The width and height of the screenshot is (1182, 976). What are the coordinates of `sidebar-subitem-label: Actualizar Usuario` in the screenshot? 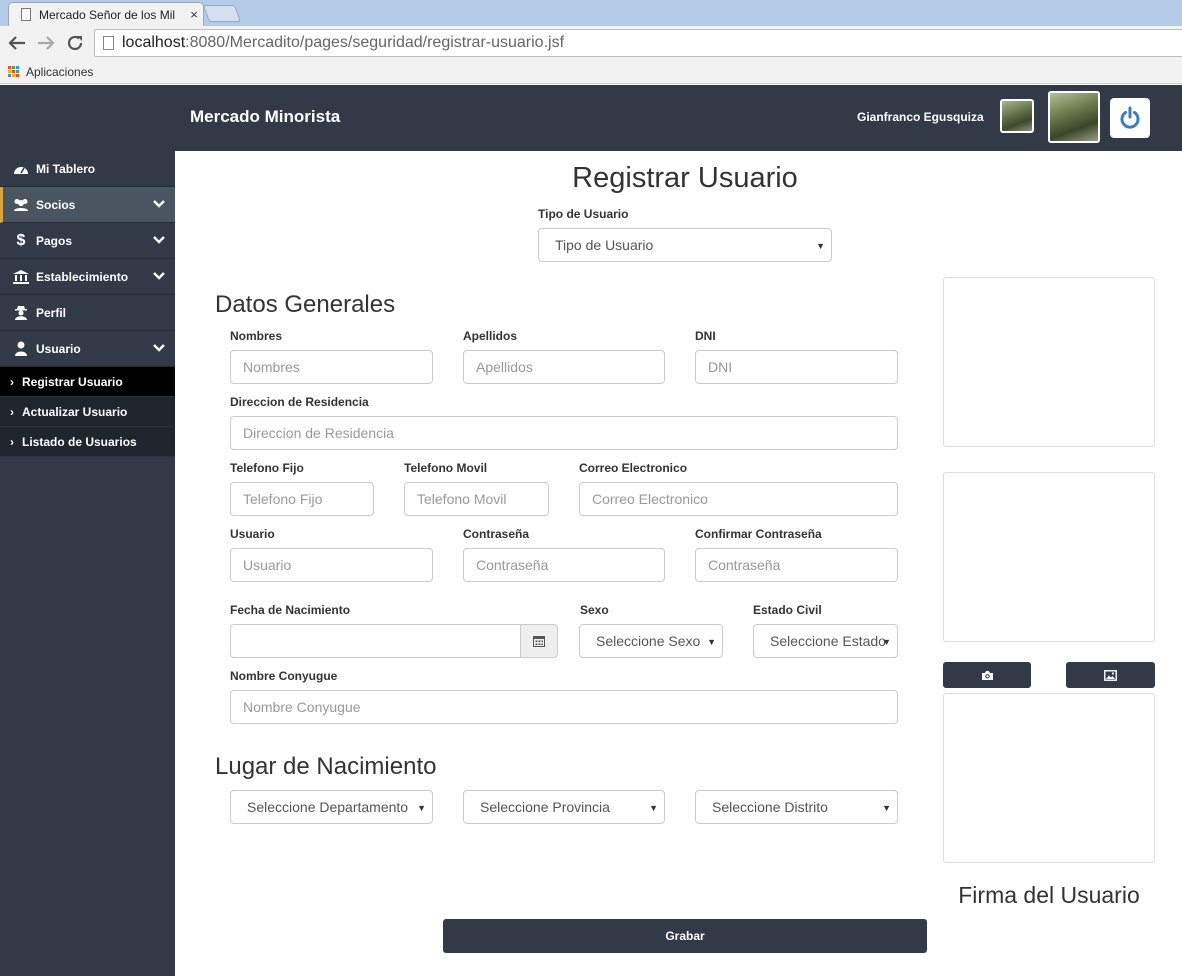 It's located at (75, 411).